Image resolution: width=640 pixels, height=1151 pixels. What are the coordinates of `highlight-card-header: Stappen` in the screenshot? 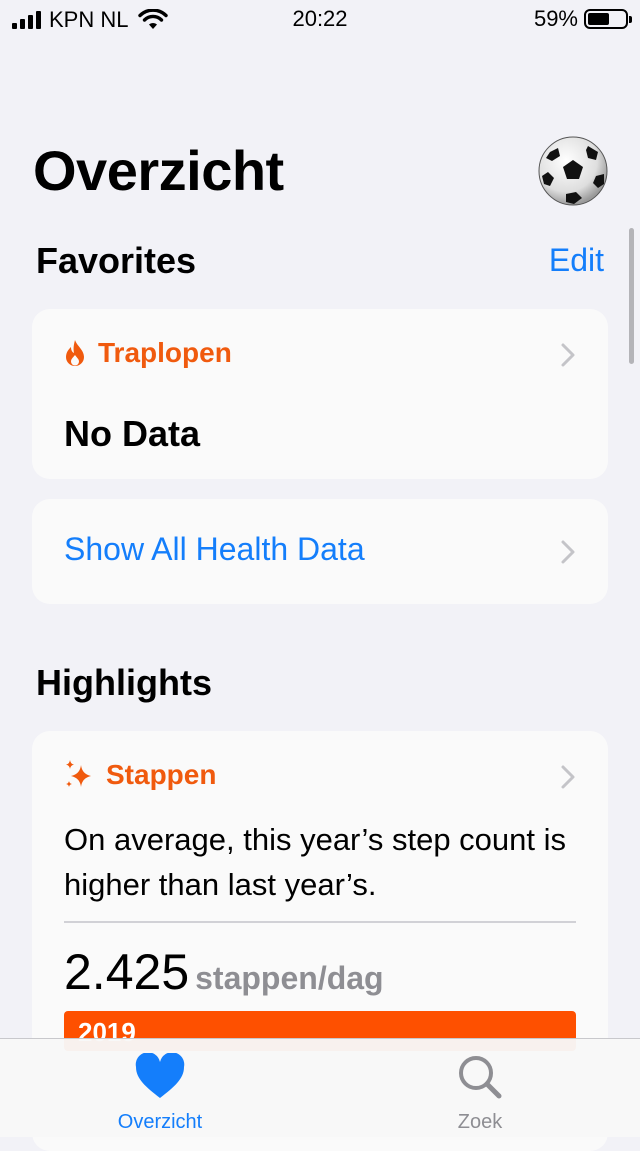 It's located at (140, 775).